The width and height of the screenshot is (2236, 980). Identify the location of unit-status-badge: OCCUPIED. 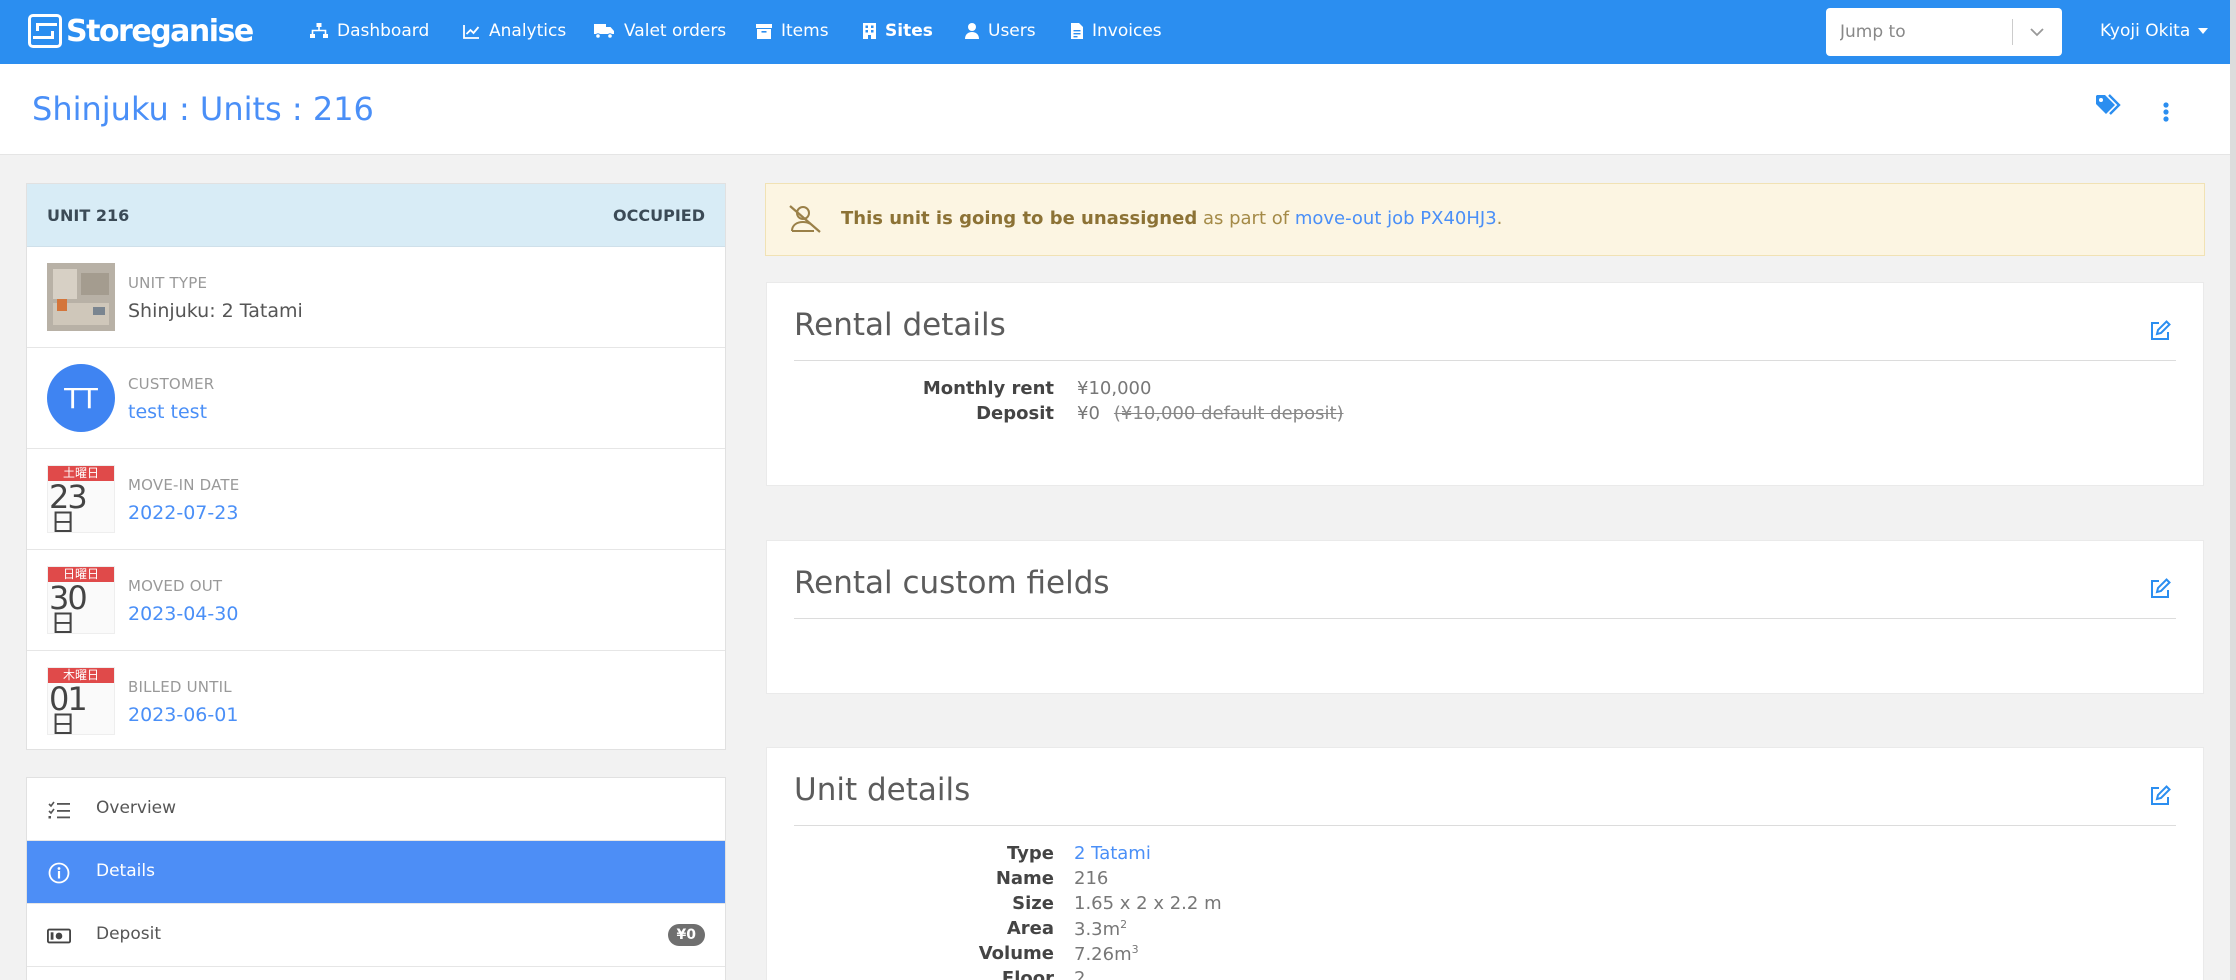
(659, 215).